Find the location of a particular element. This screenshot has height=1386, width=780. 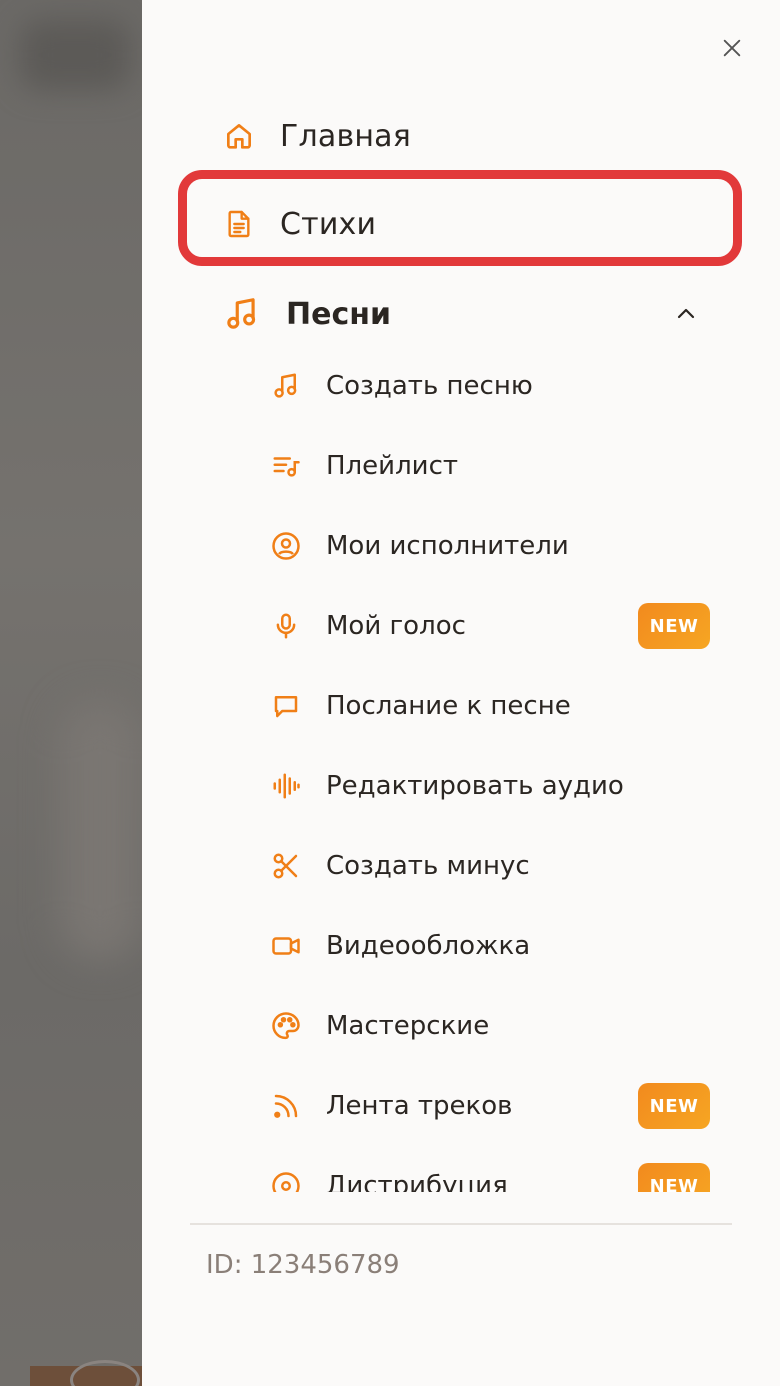

submenu-item-label: Мои исполнители is located at coordinates (447, 546).